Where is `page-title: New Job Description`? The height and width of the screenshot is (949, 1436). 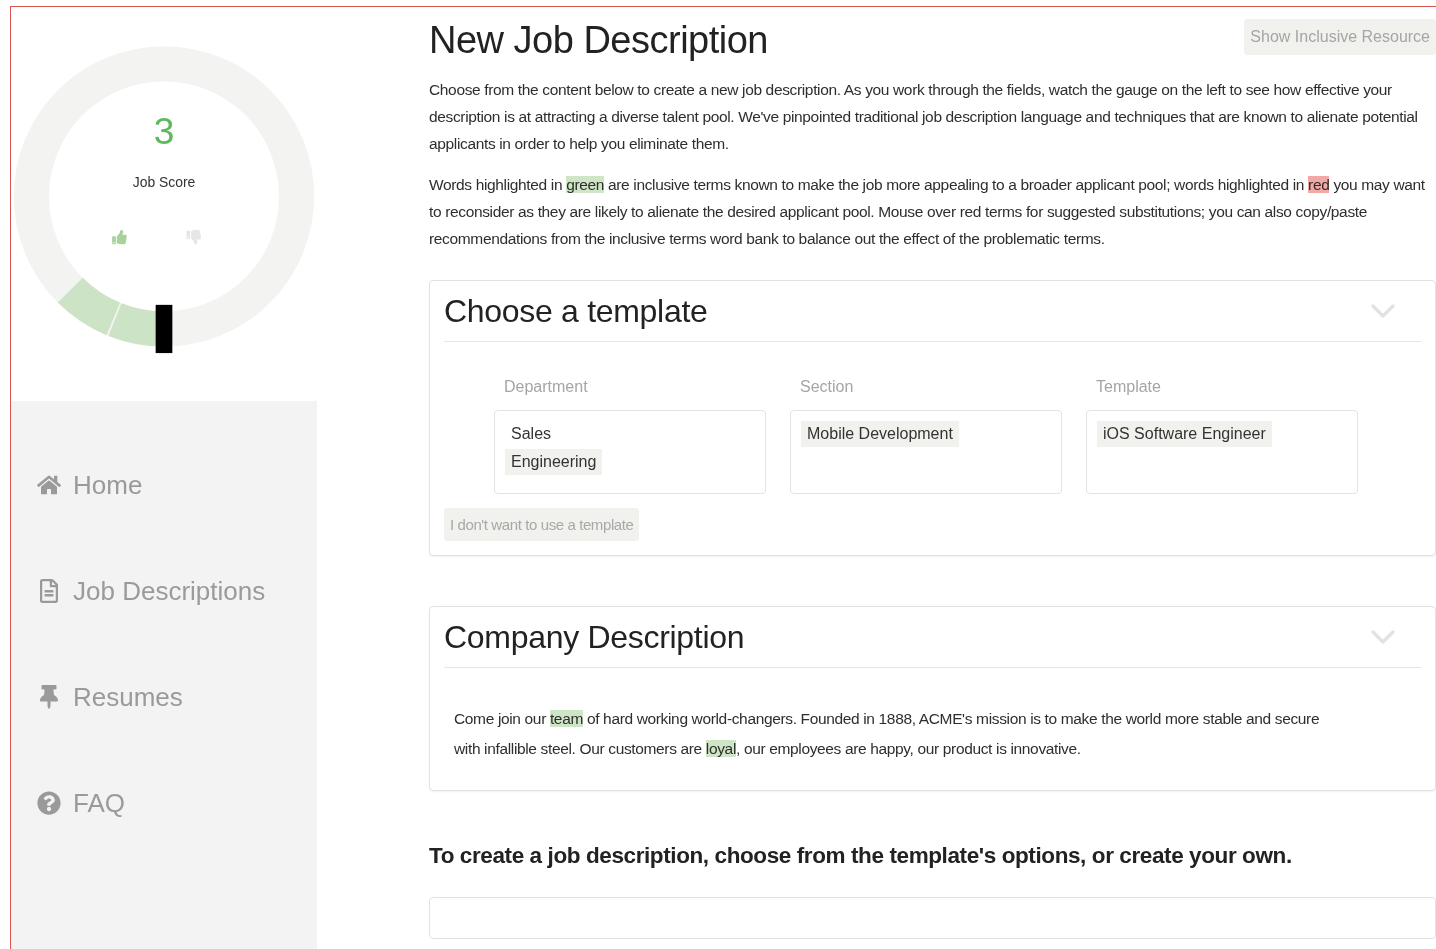
page-title: New Job Description is located at coordinates (598, 40).